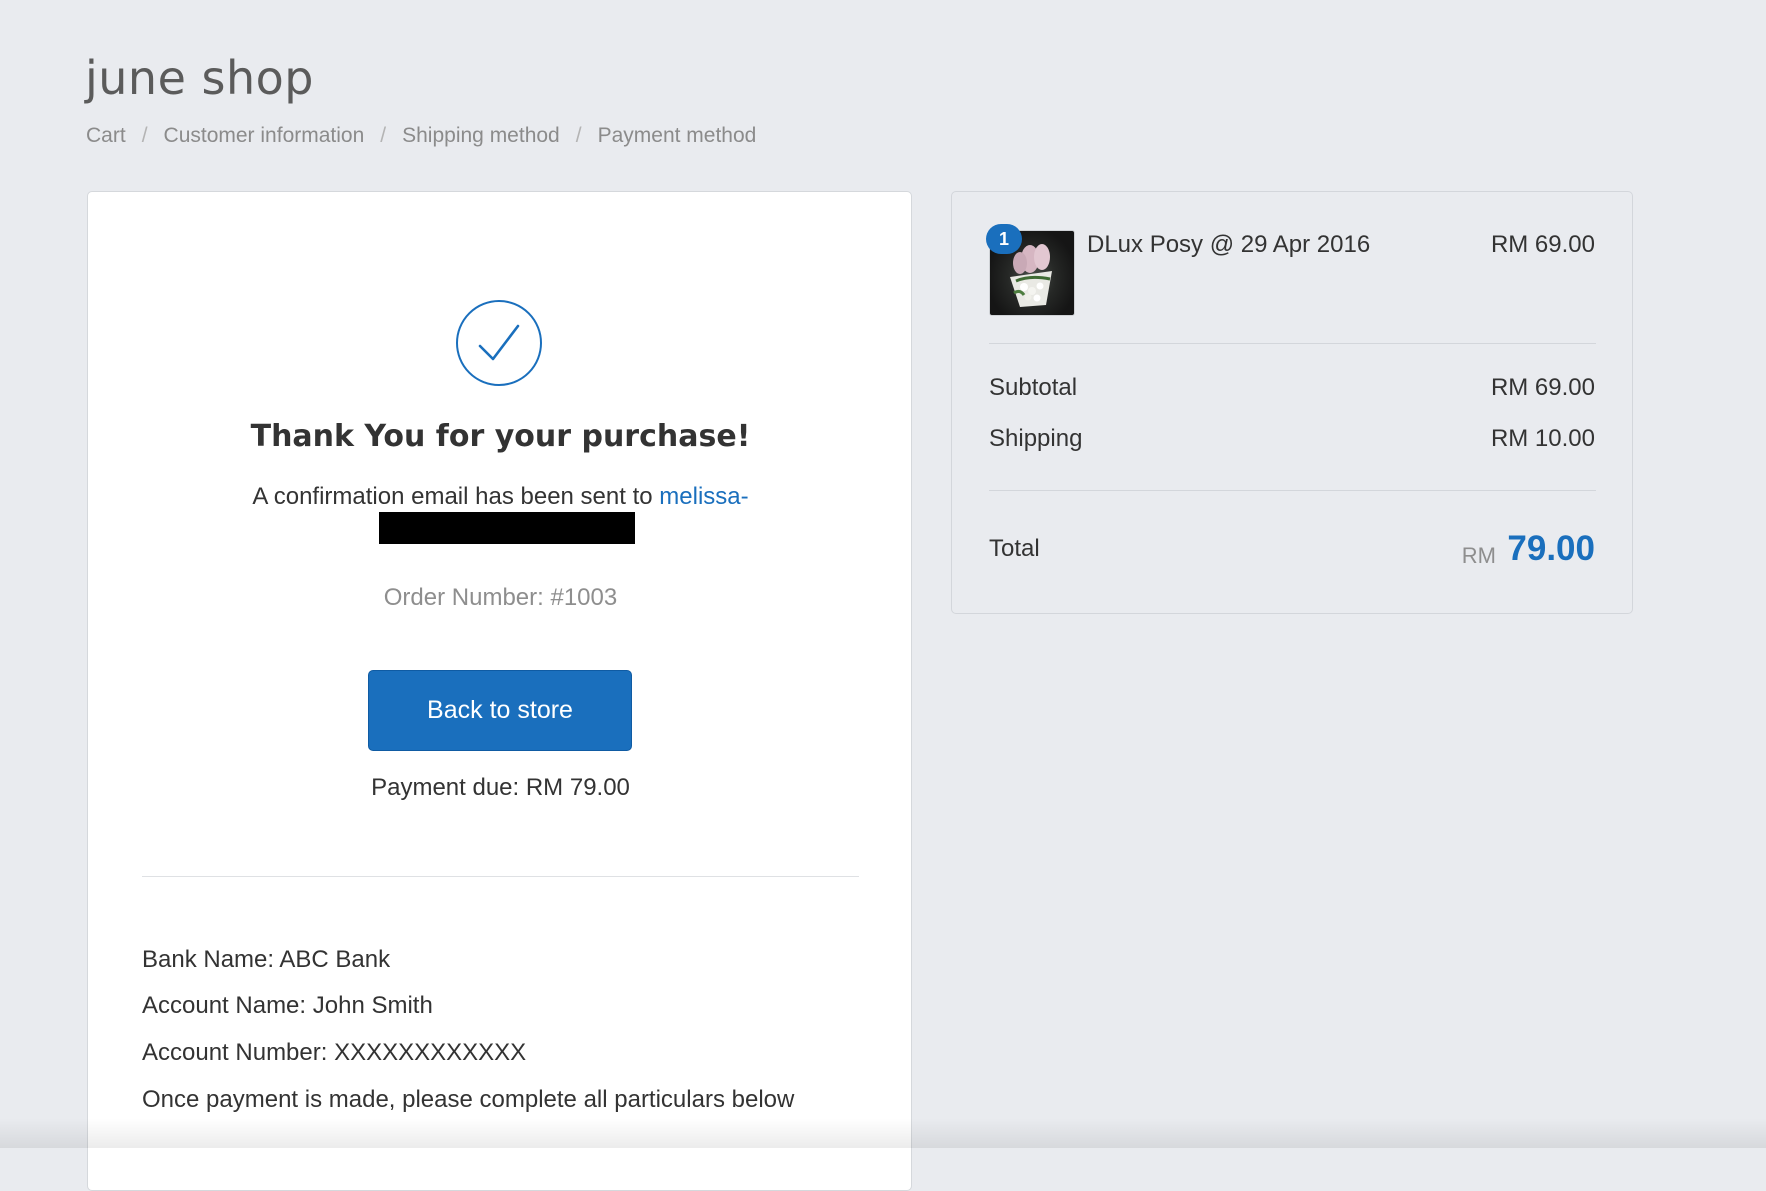 The height and width of the screenshot is (1191, 1766). What do you see at coordinates (500, 436) in the screenshot?
I see `thank-you-heading: Thank You for your purchase!` at bounding box center [500, 436].